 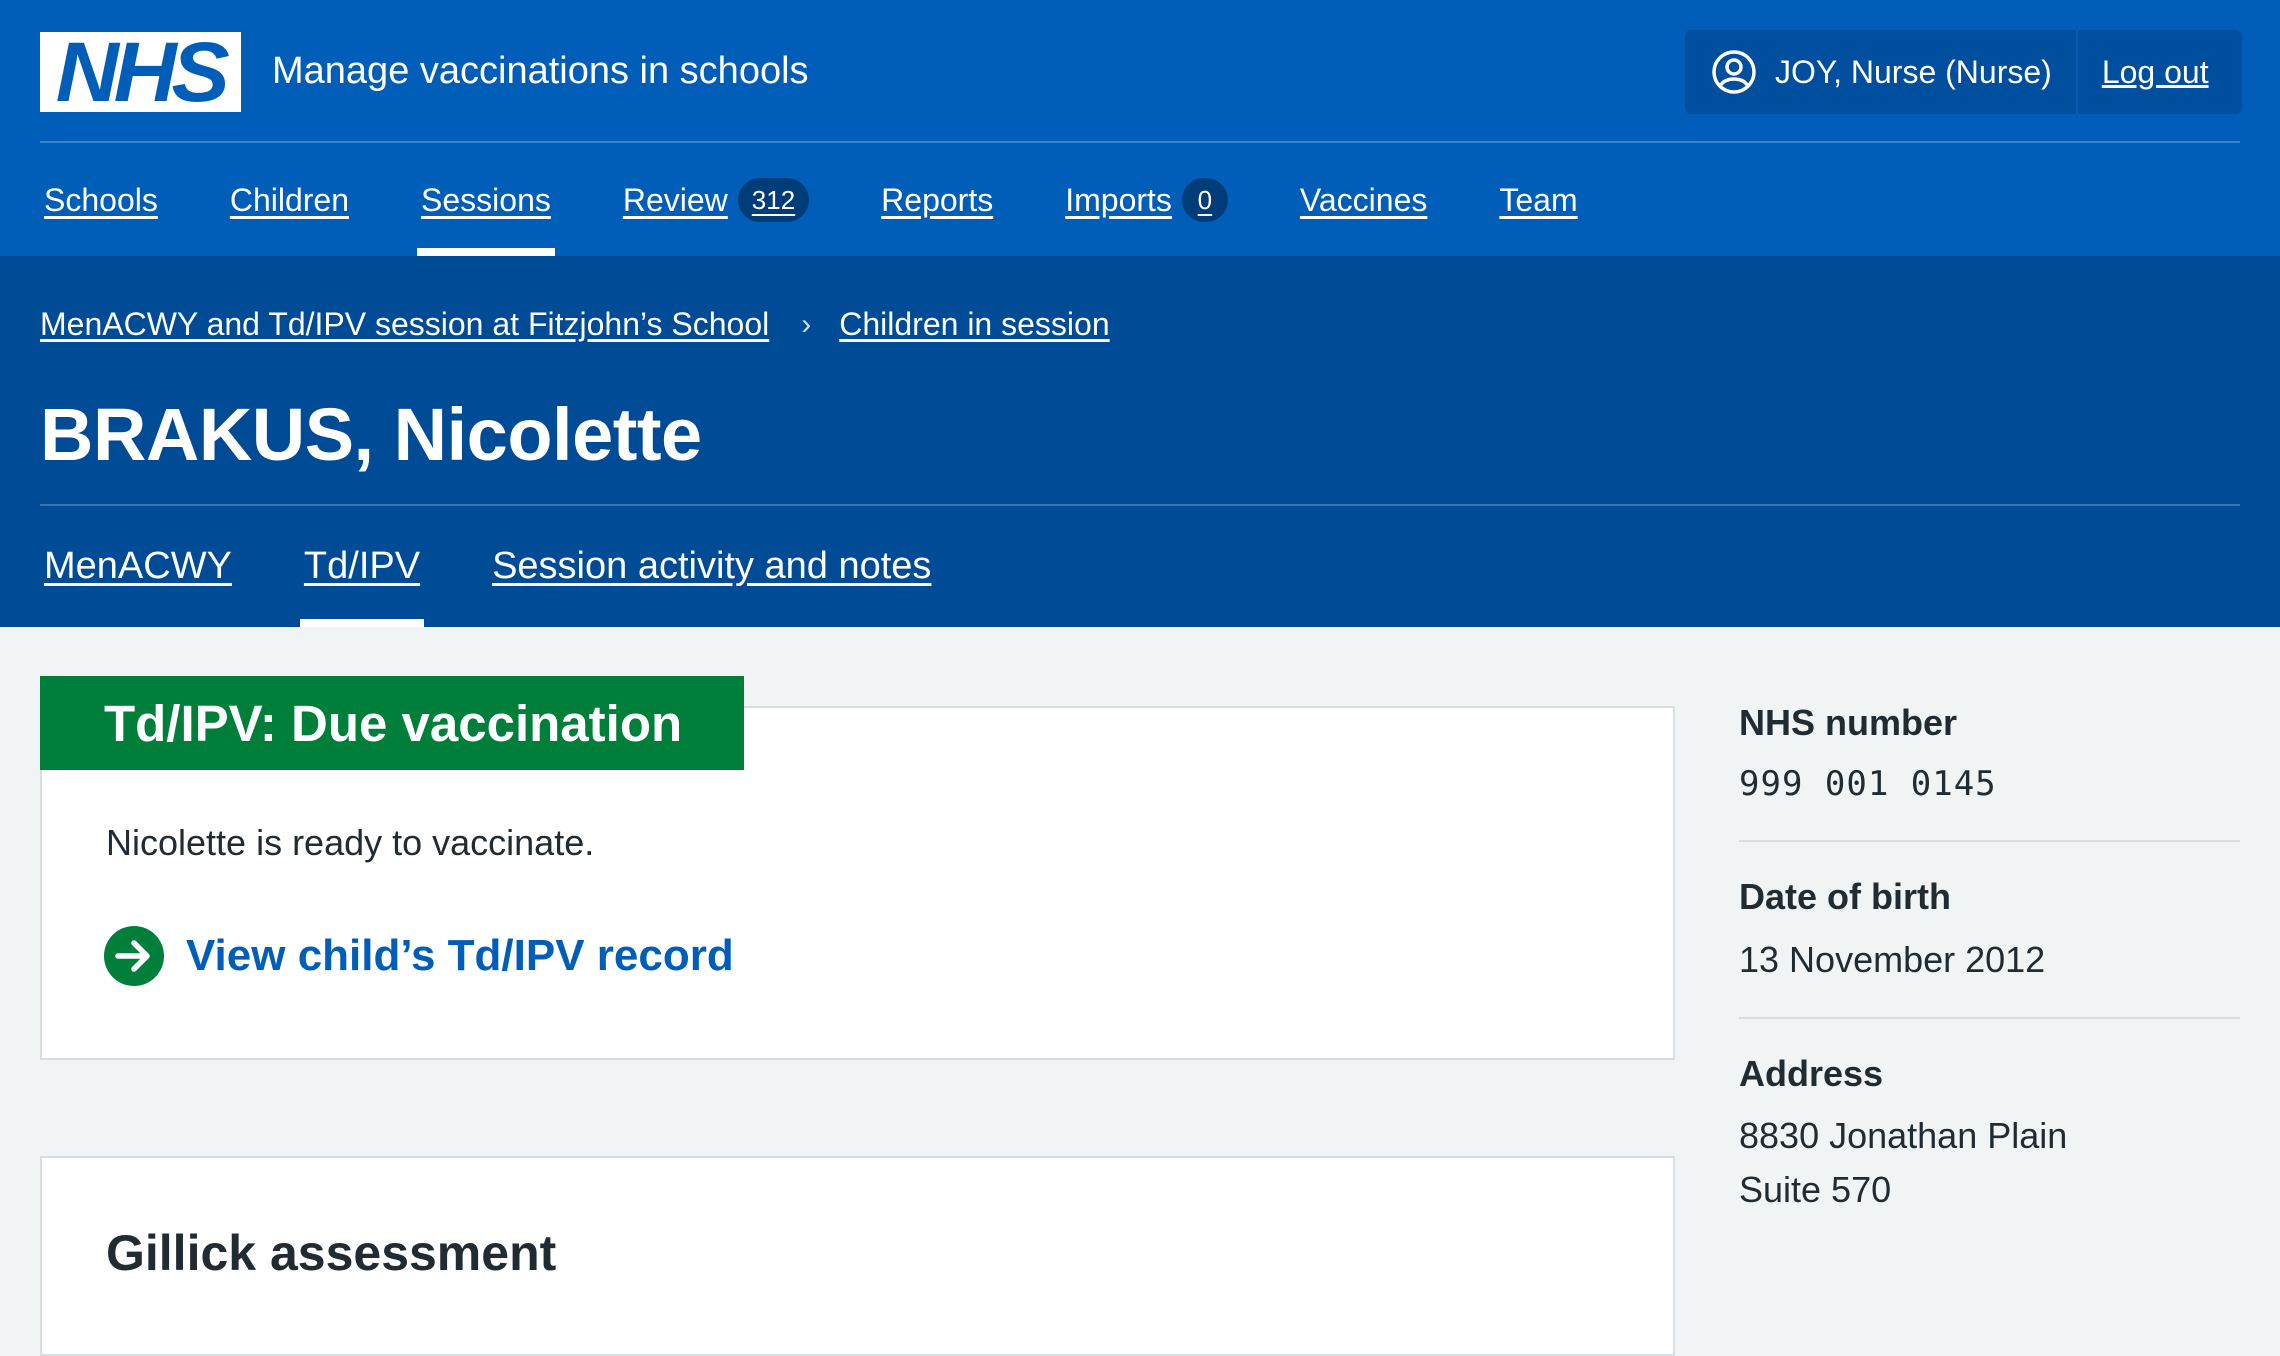 What do you see at coordinates (350, 842) in the screenshot?
I see `status-card-text: Nicolette is ready to vaccinate.` at bounding box center [350, 842].